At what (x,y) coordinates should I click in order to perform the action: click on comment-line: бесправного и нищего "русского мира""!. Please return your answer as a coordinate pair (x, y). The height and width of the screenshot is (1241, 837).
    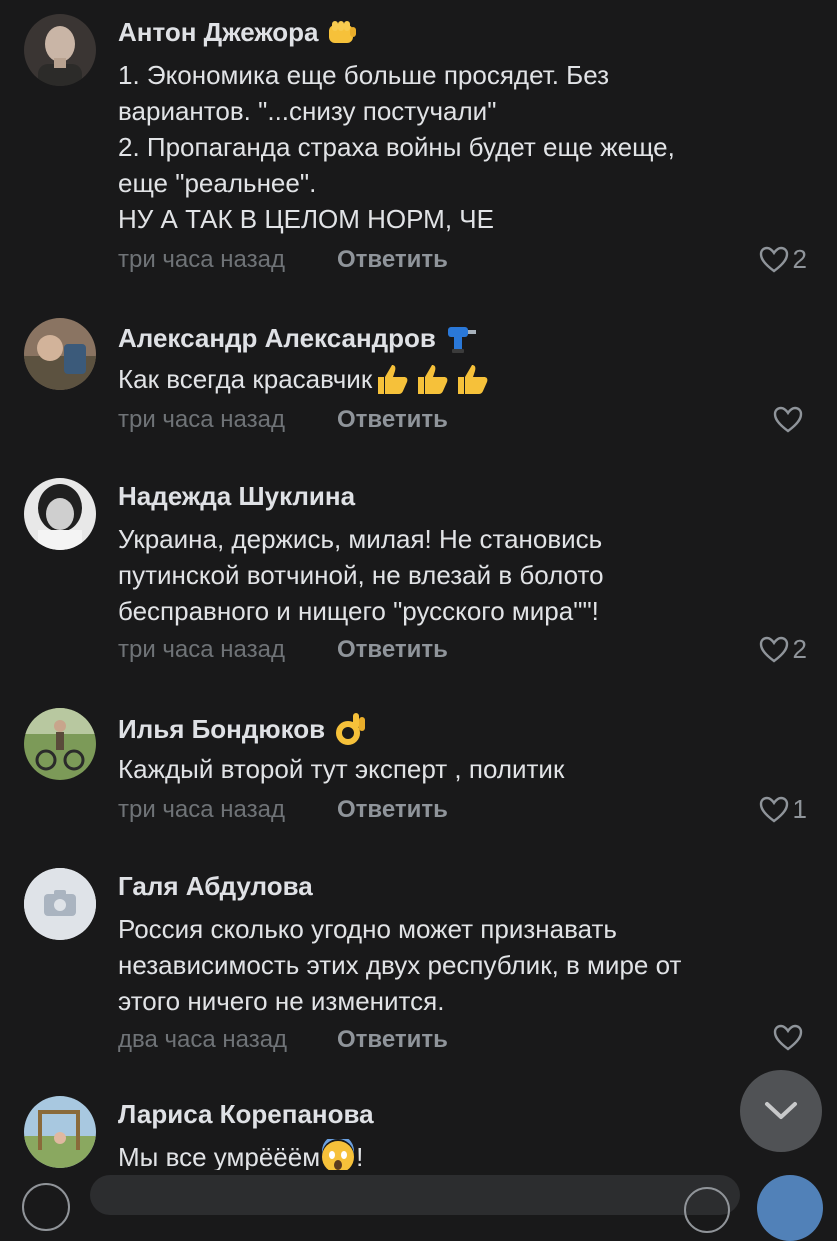
    Looking at the image, I should click on (358, 611).